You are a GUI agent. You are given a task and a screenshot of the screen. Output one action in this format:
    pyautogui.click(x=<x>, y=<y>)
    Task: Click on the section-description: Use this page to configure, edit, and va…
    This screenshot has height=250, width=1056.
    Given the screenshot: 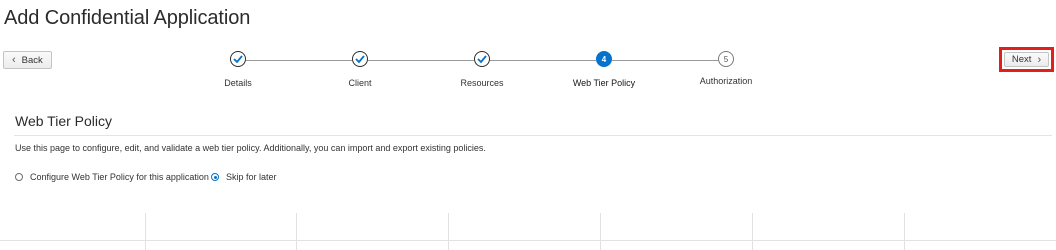 What is the action you would take?
    pyautogui.click(x=250, y=148)
    